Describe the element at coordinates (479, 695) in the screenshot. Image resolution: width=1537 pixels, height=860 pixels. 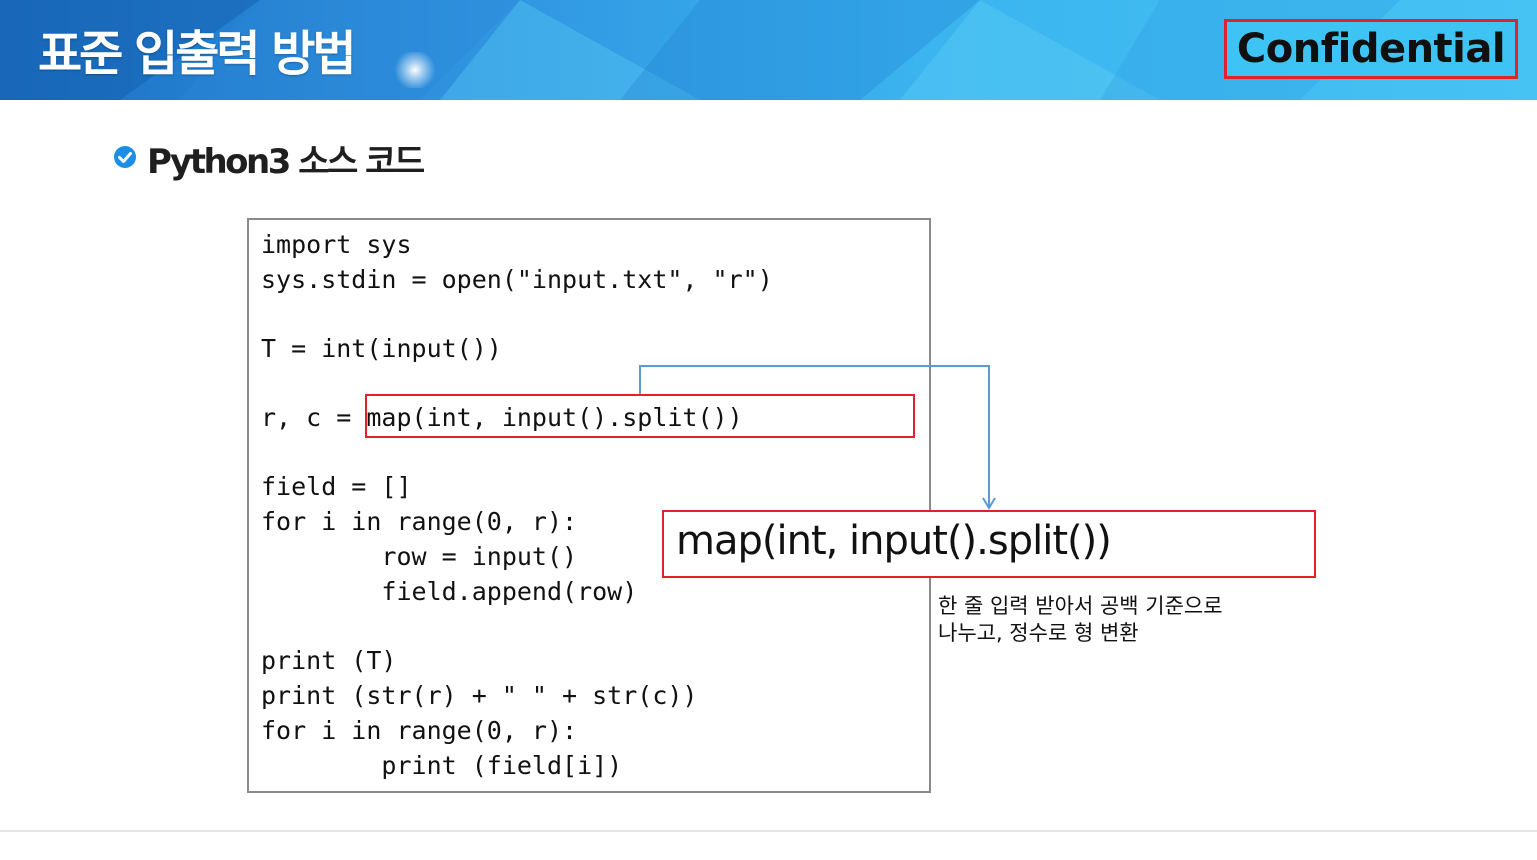
I see `code-line: print (str(r) + " " + str(c))` at that location.